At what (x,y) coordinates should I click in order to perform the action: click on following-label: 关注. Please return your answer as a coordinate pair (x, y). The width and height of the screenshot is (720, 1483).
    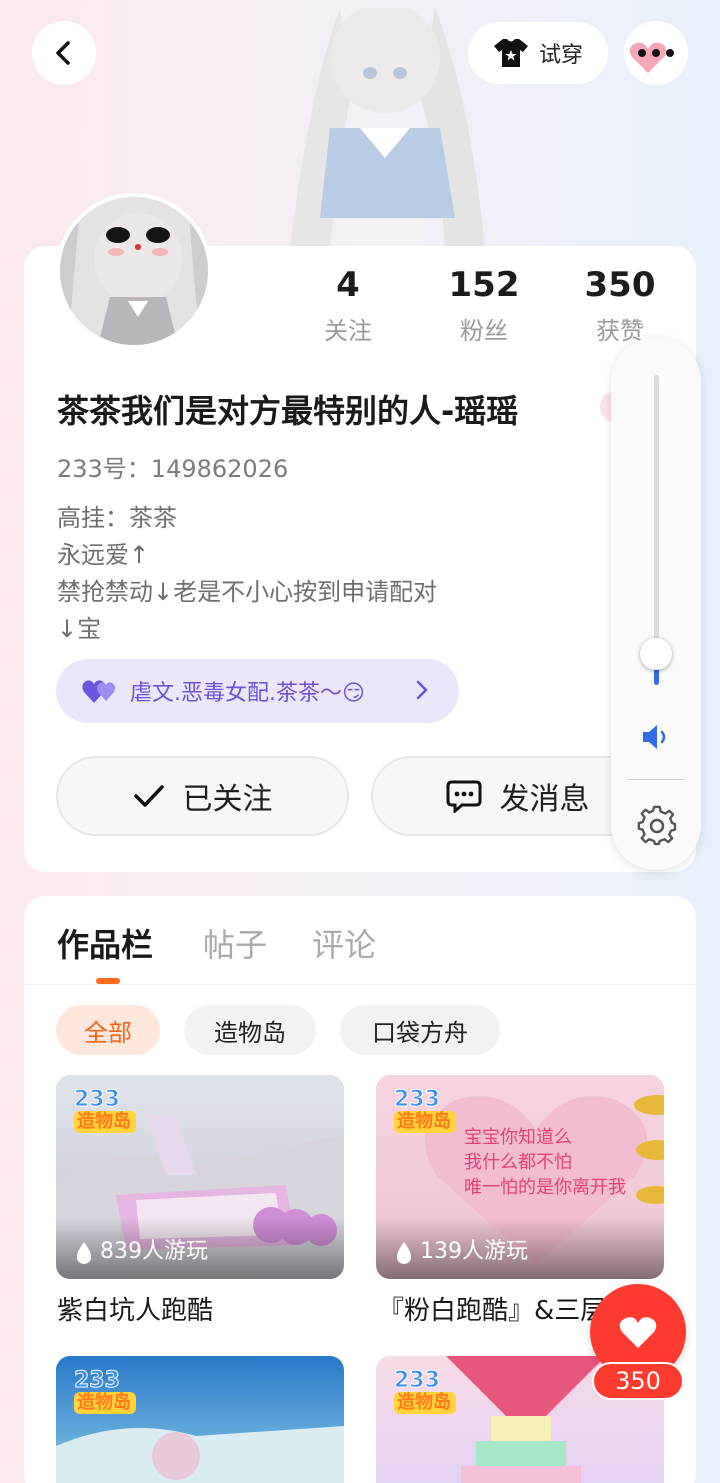
    Looking at the image, I should click on (348, 331).